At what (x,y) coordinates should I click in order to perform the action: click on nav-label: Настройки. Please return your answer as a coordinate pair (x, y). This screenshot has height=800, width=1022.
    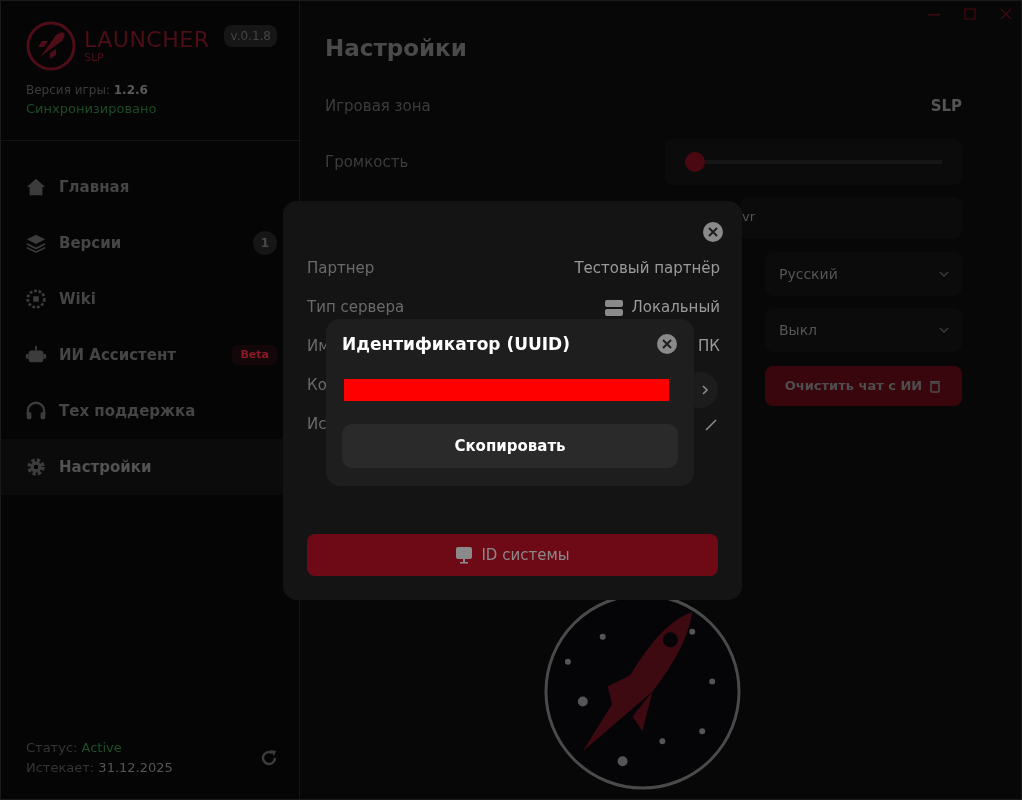
    Looking at the image, I should click on (105, 467).